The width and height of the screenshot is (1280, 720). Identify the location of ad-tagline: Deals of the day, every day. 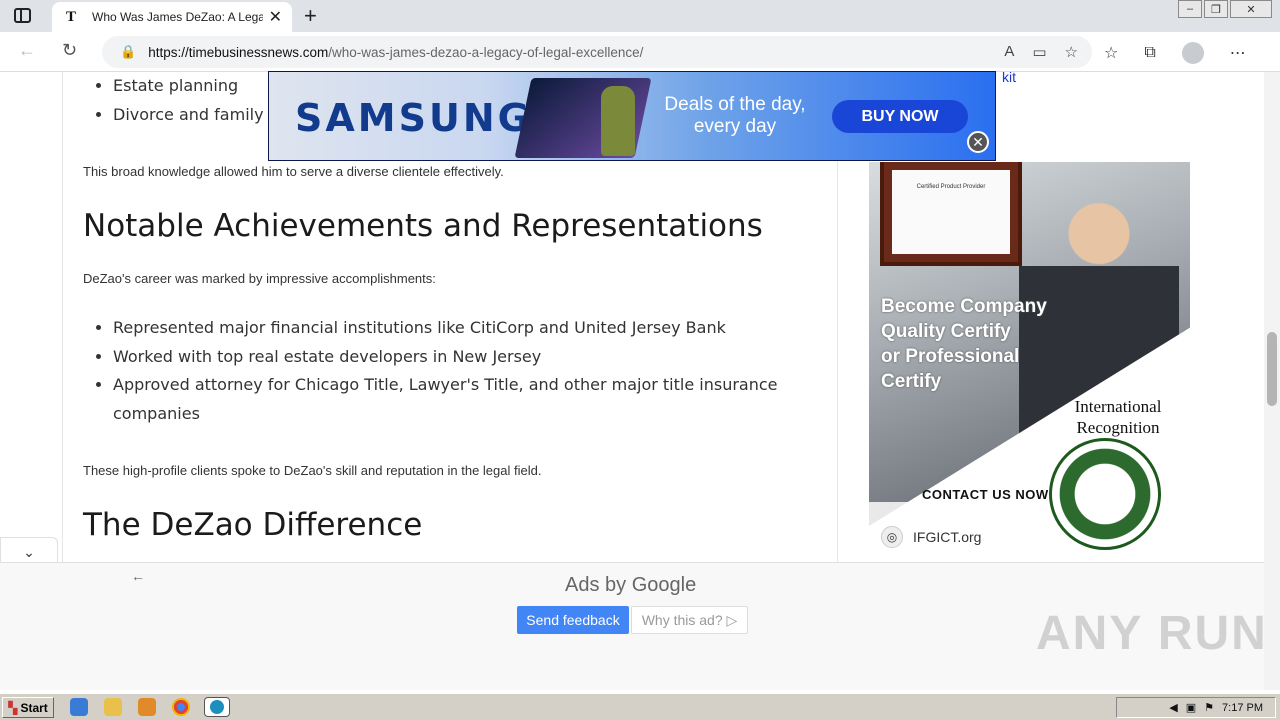
(735, 115).